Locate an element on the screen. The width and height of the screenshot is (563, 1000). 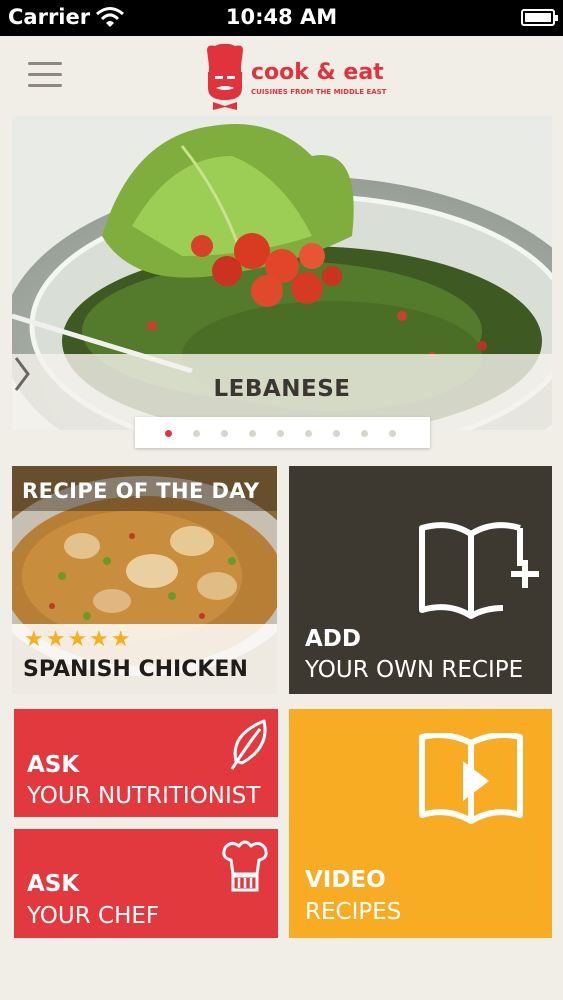
logo-tagline: CUISINES FROM THE MIDDLE EAST is located at coordinates (319, 92).